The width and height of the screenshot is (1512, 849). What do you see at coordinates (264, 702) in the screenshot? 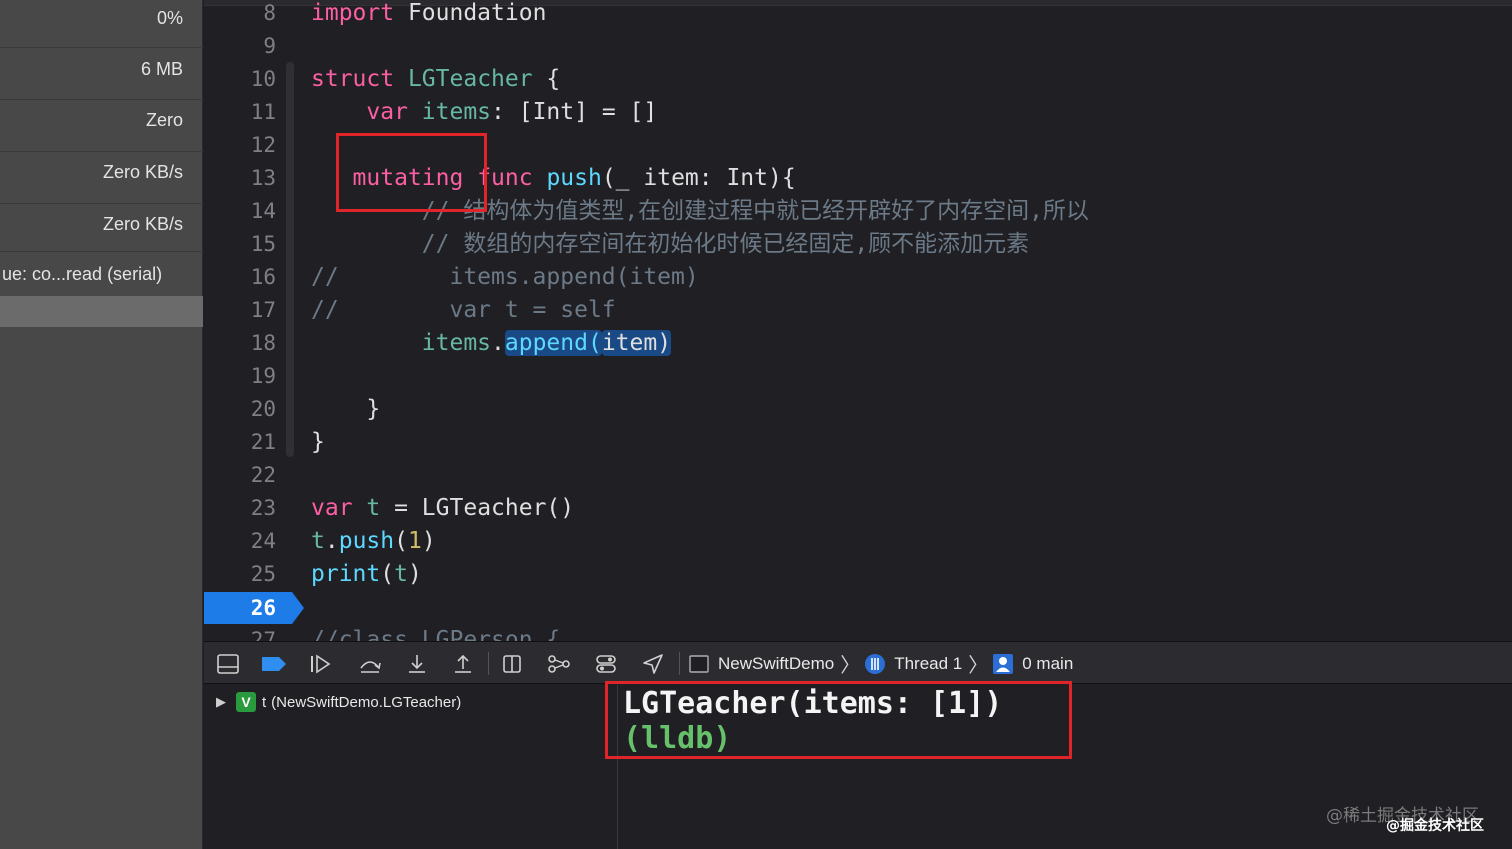
I see `variable-name: t` at bounding box center [264, 702].